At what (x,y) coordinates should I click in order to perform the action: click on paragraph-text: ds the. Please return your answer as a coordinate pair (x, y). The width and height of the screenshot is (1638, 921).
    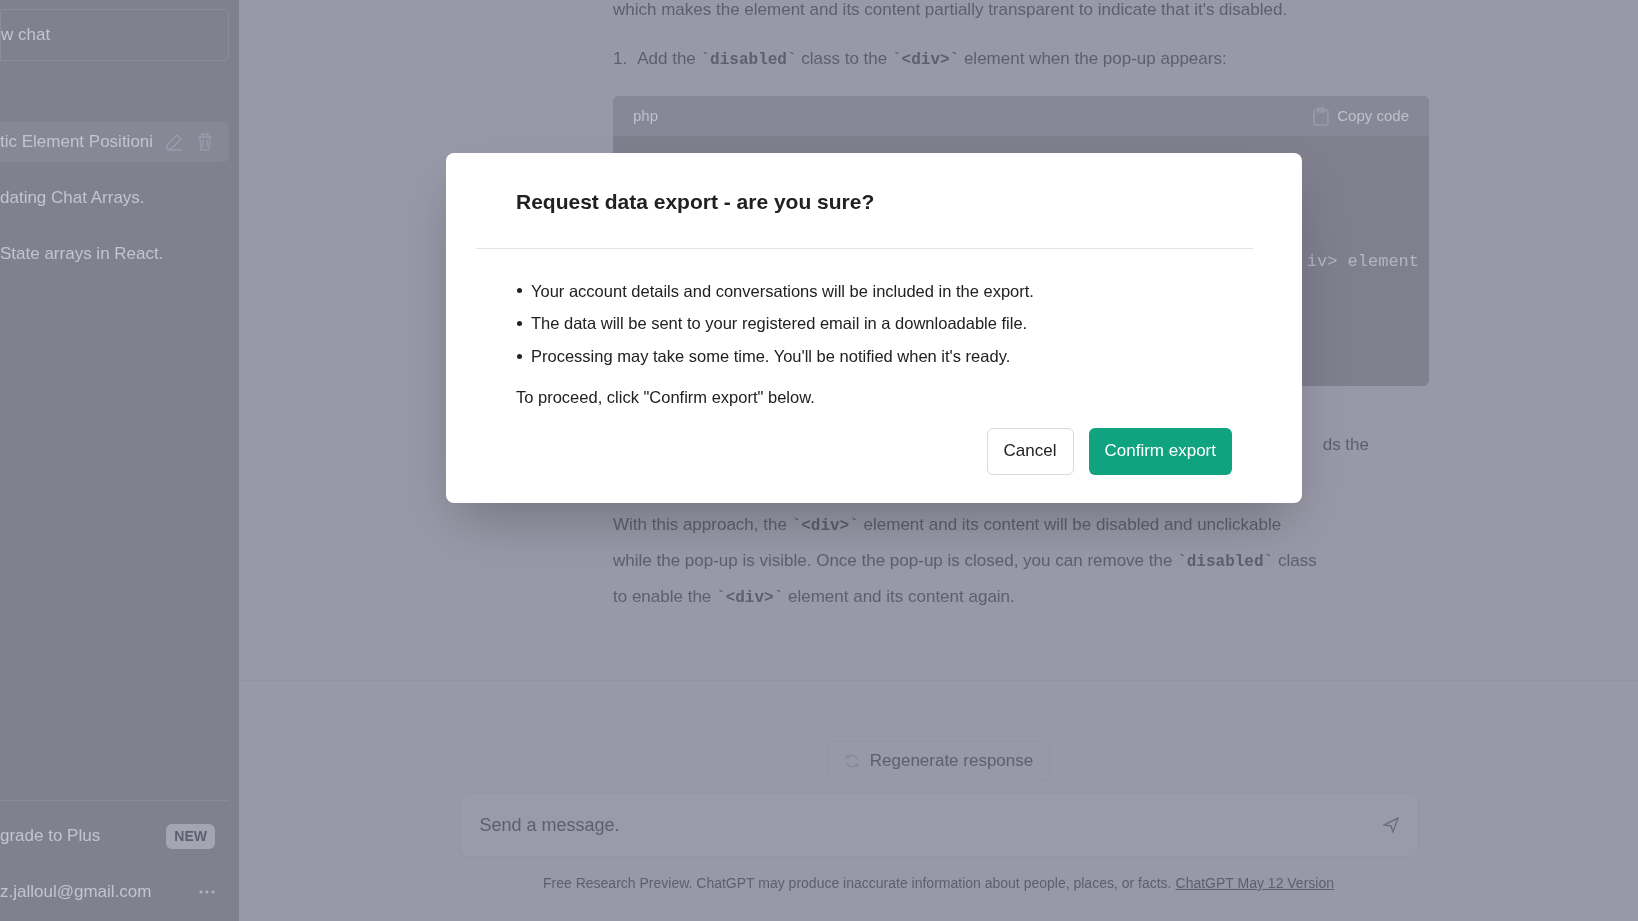
    Looking at the image, I should click on (1345, 445).